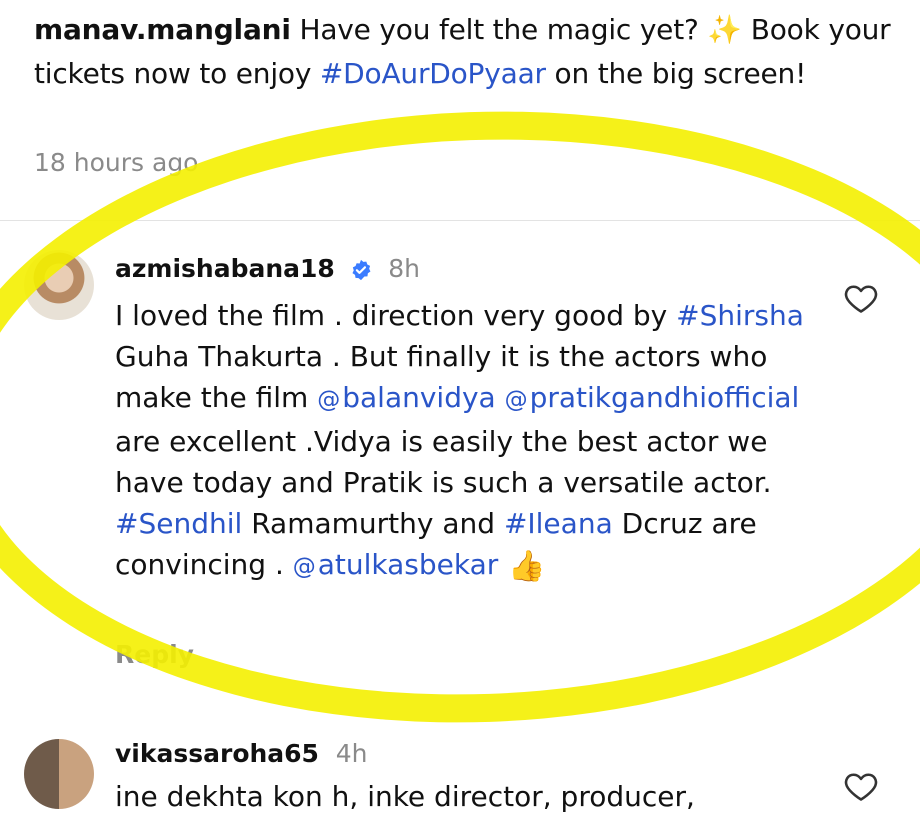 This screenshot has height=817, width=920. I want to click on reply-button: Reply, so click(154, 654).